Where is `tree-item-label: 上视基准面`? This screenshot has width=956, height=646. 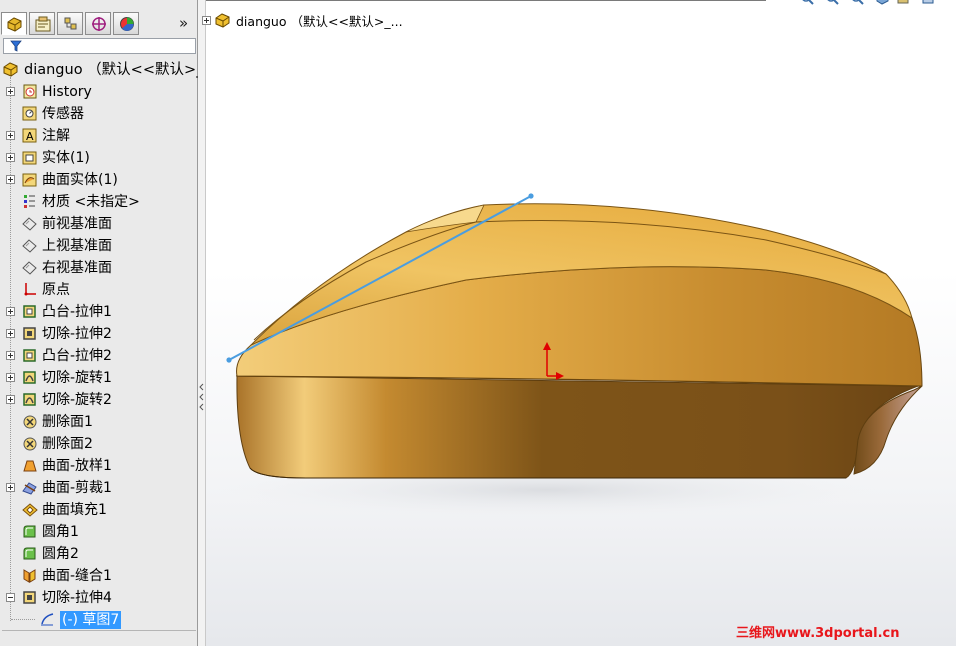 tree-item-label: 上视基准面 is located at coordinates (77, 246).